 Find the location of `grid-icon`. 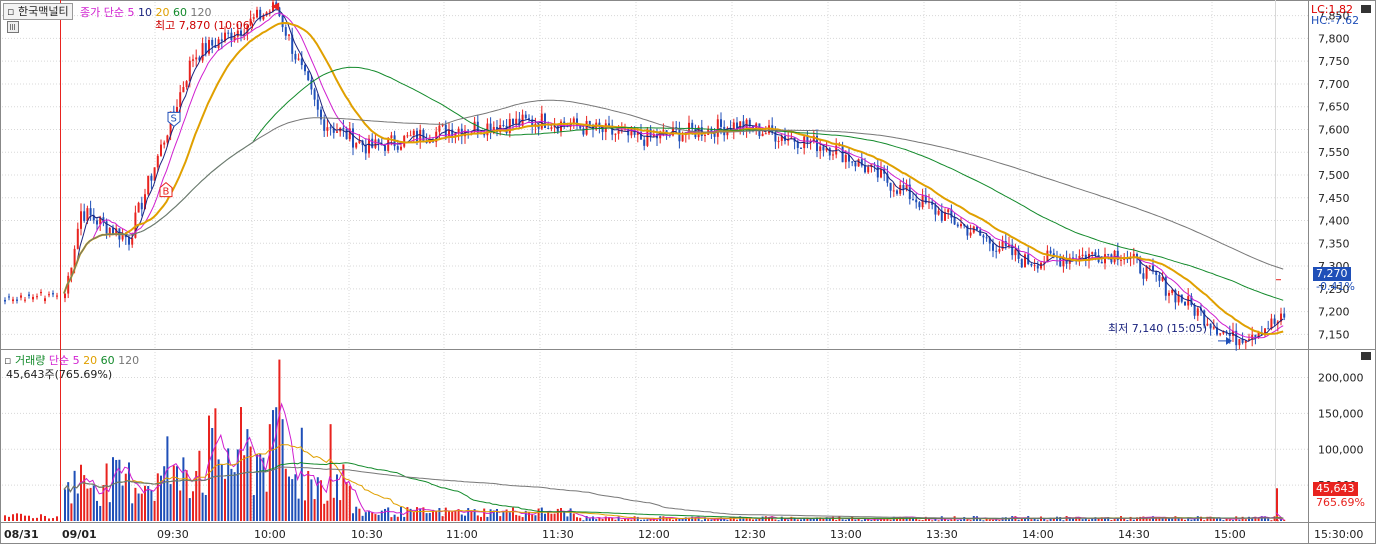

grid-icon is located at coordinates (13, 27).